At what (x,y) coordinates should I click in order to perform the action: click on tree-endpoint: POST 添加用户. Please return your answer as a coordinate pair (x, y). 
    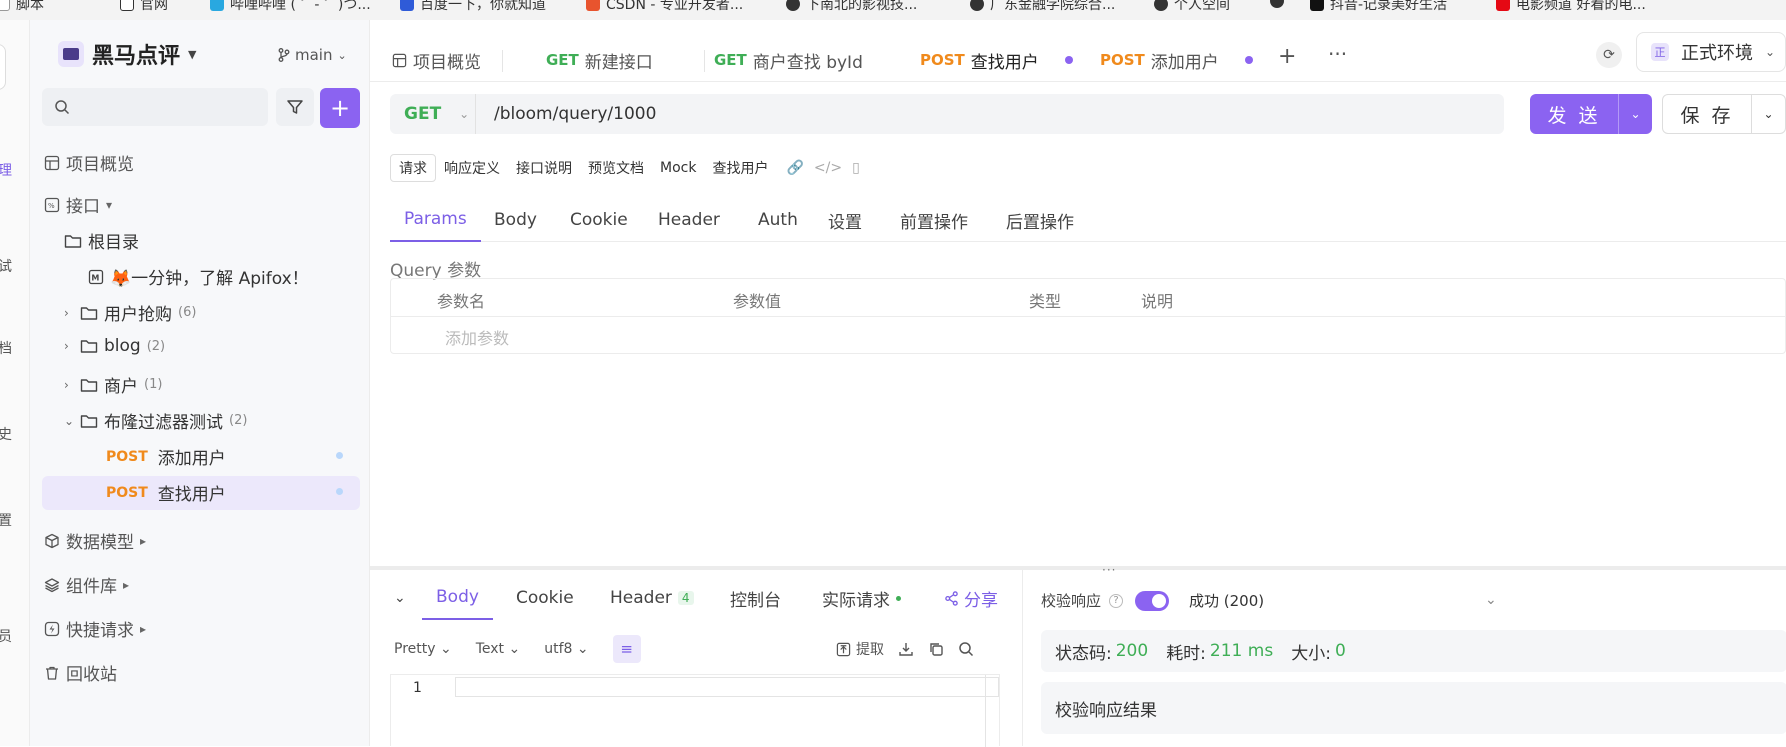
    Looking at the image, I should click on (236, 456).